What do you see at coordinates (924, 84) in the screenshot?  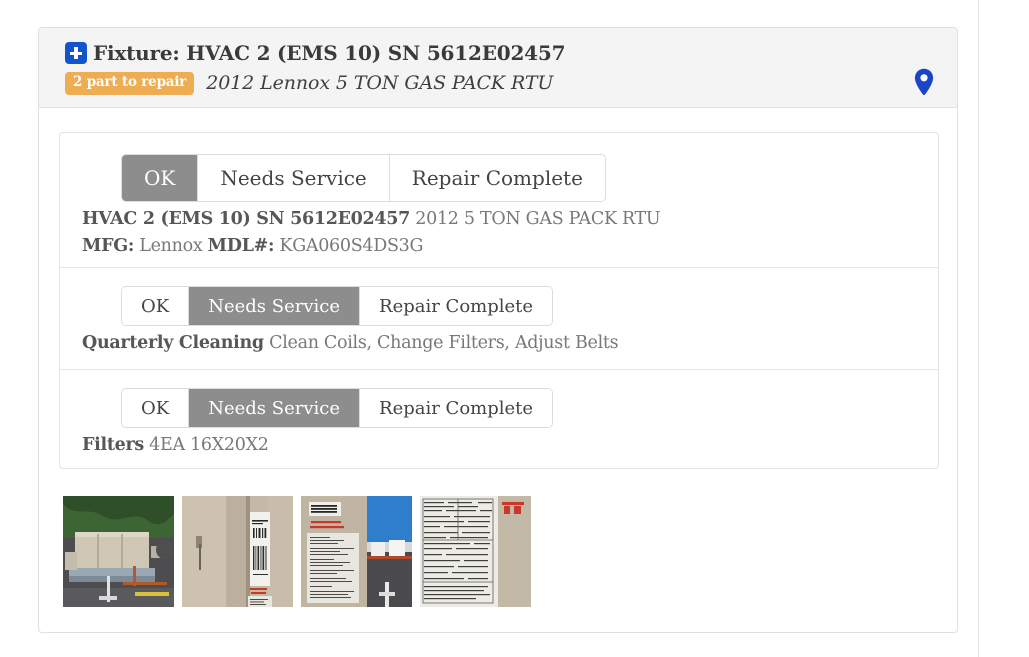 I see `map-pin-icon` at bounding box center [924, 84].